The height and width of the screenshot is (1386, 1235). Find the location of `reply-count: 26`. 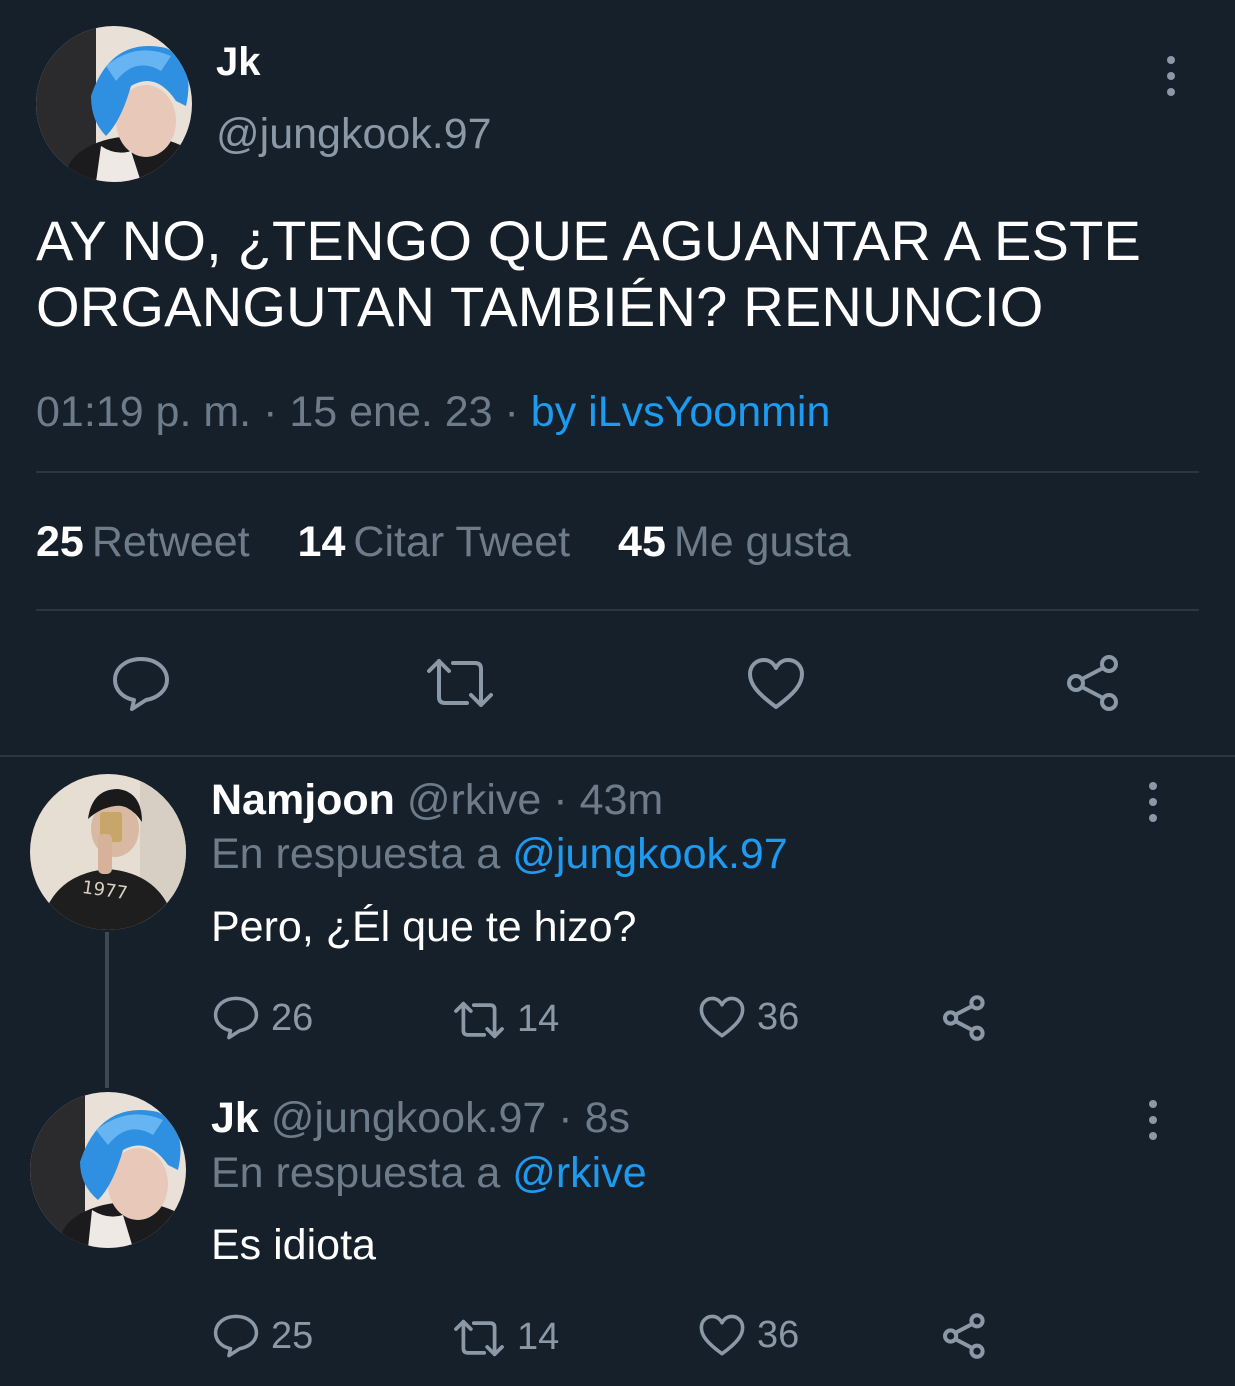

reply-count: 26 is located at coordinates (292, 1017).